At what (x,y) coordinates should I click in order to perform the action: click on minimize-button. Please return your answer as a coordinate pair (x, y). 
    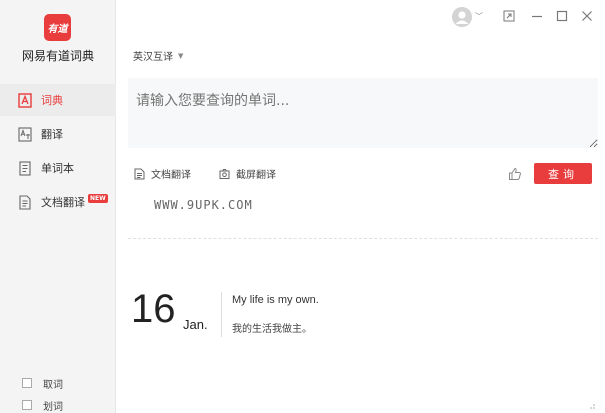
    Looking at the image, I should click on (537, 16).